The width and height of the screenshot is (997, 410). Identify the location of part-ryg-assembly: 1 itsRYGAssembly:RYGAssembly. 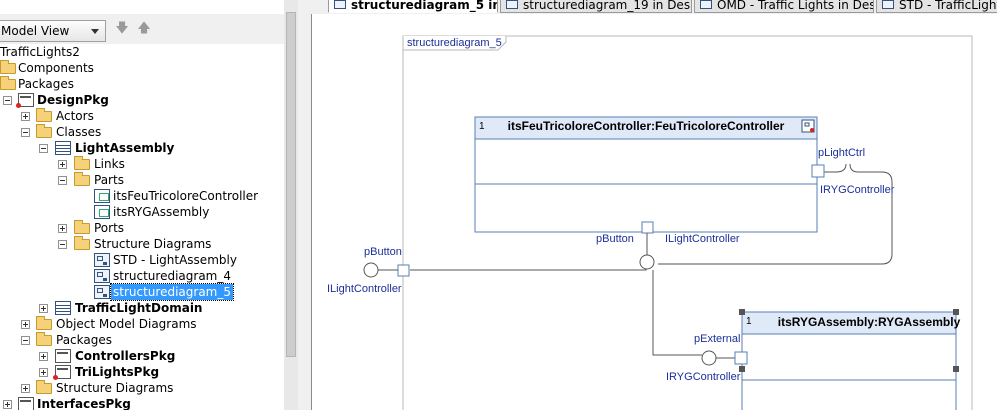
(850, 359).